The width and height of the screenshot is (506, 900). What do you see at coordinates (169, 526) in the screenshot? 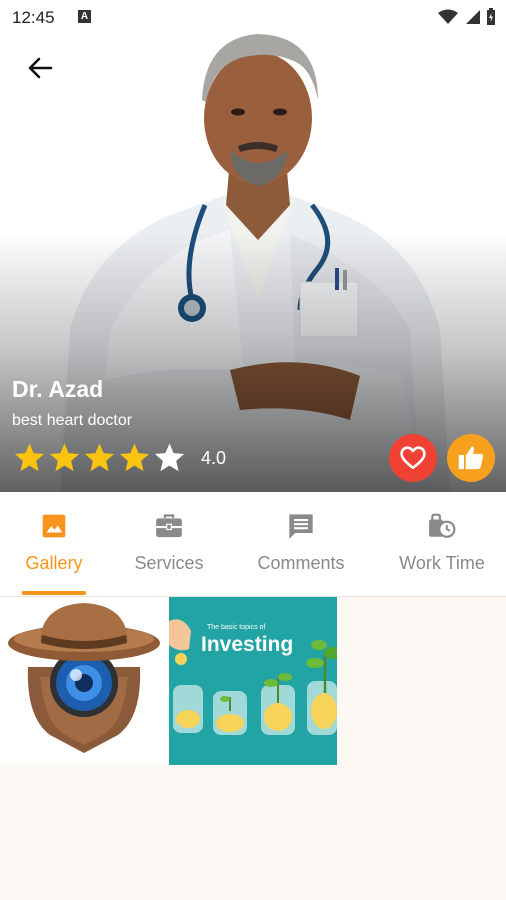
I see `briefcase-icon` at bounding box center [169, 526].